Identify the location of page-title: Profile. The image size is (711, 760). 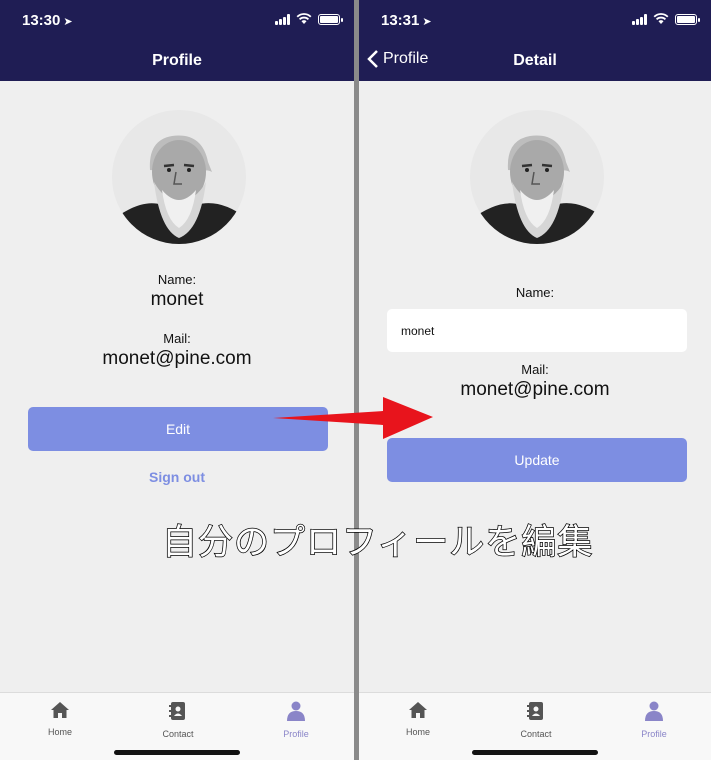
(177, 60).